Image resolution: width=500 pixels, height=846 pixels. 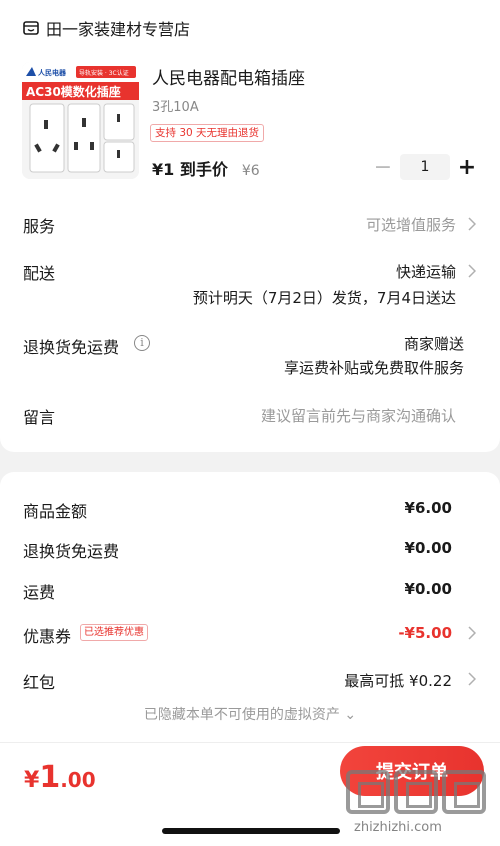 I want to click on shipping-value: ¥0.00, so click(x=428, y=589).